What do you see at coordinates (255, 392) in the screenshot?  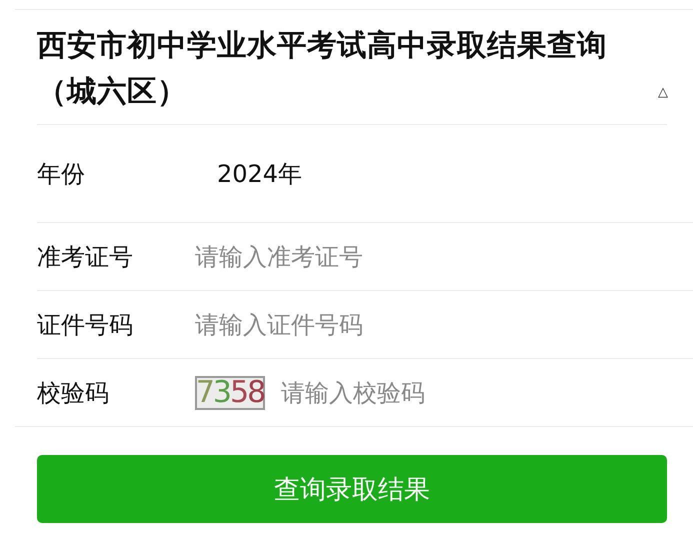 I see `captcha-digit: 8` at bounding box center [255, 392].